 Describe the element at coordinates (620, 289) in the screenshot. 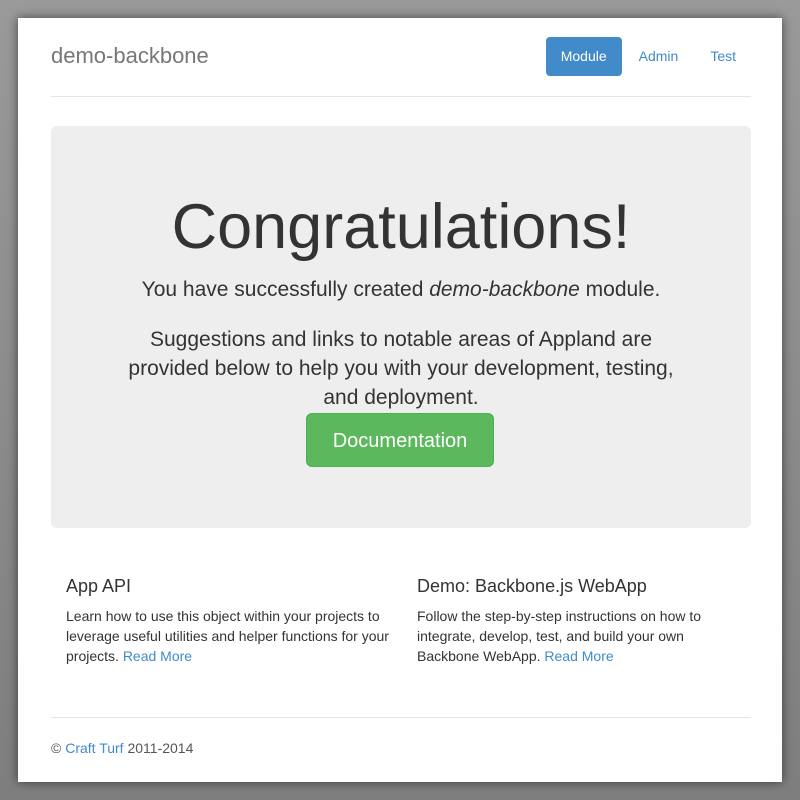

I see `success-message-suffix: module.` at that location.